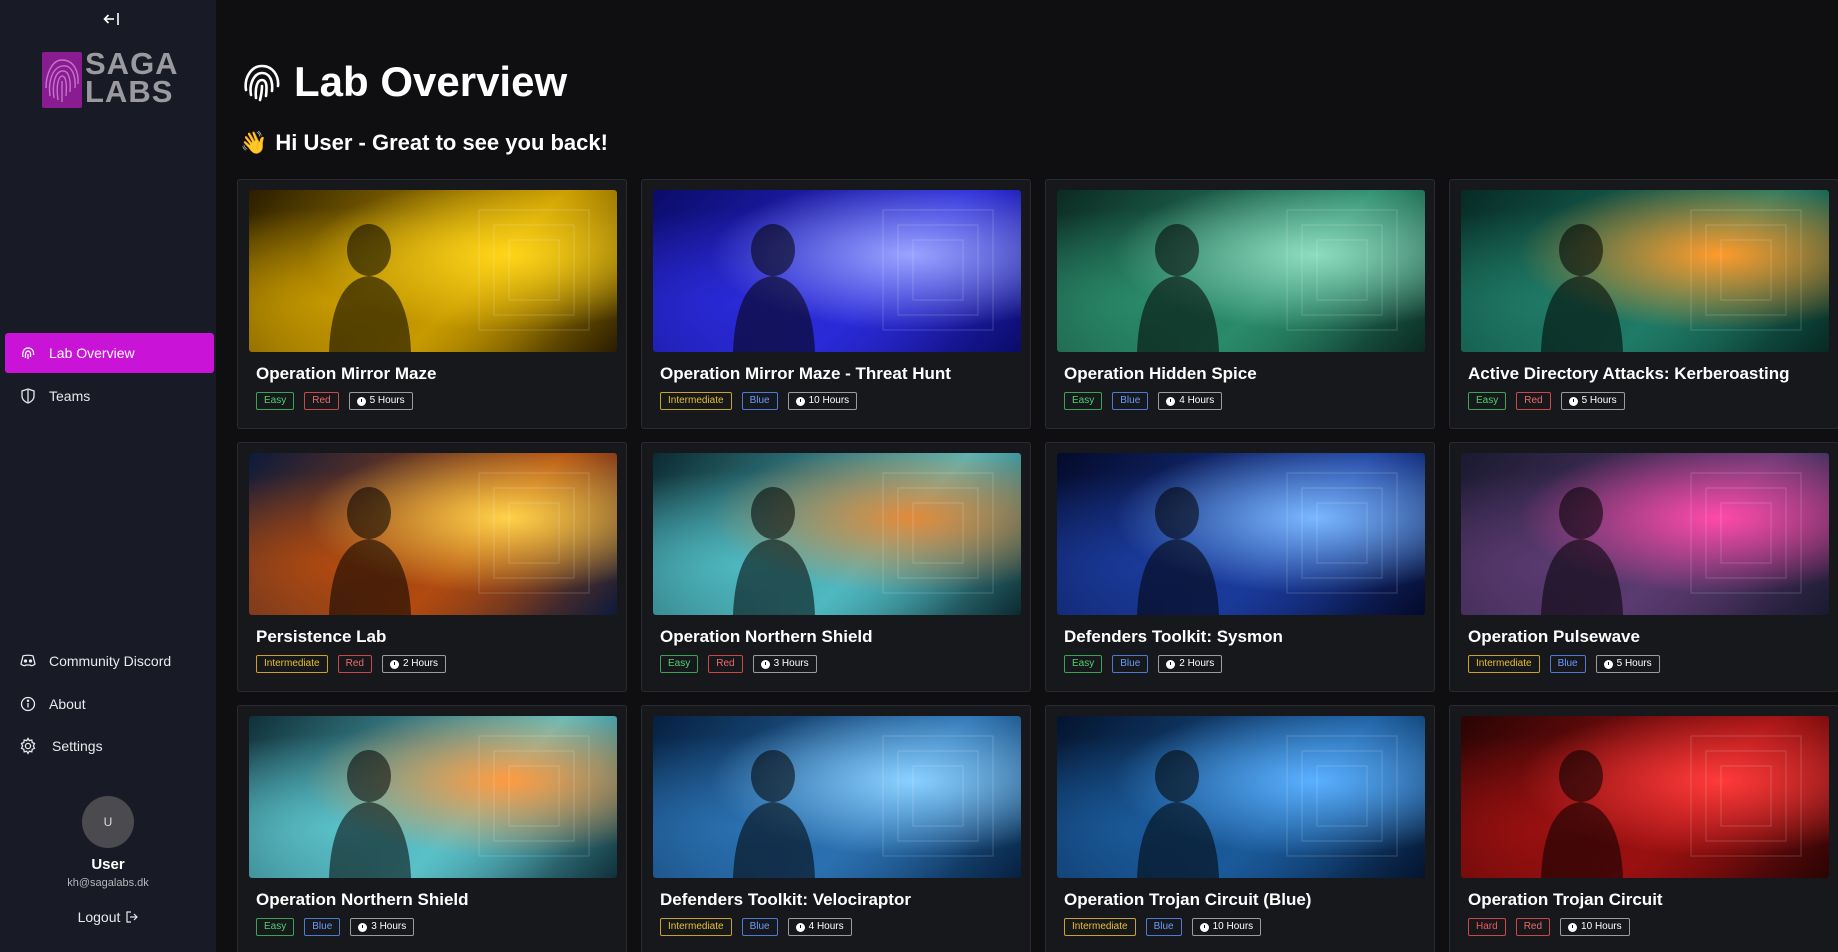  Describe the element at coordinates (1188, 899) in the screenshot. I see `lab-title: Operation Trojan Circuit (Blue)` at that location.